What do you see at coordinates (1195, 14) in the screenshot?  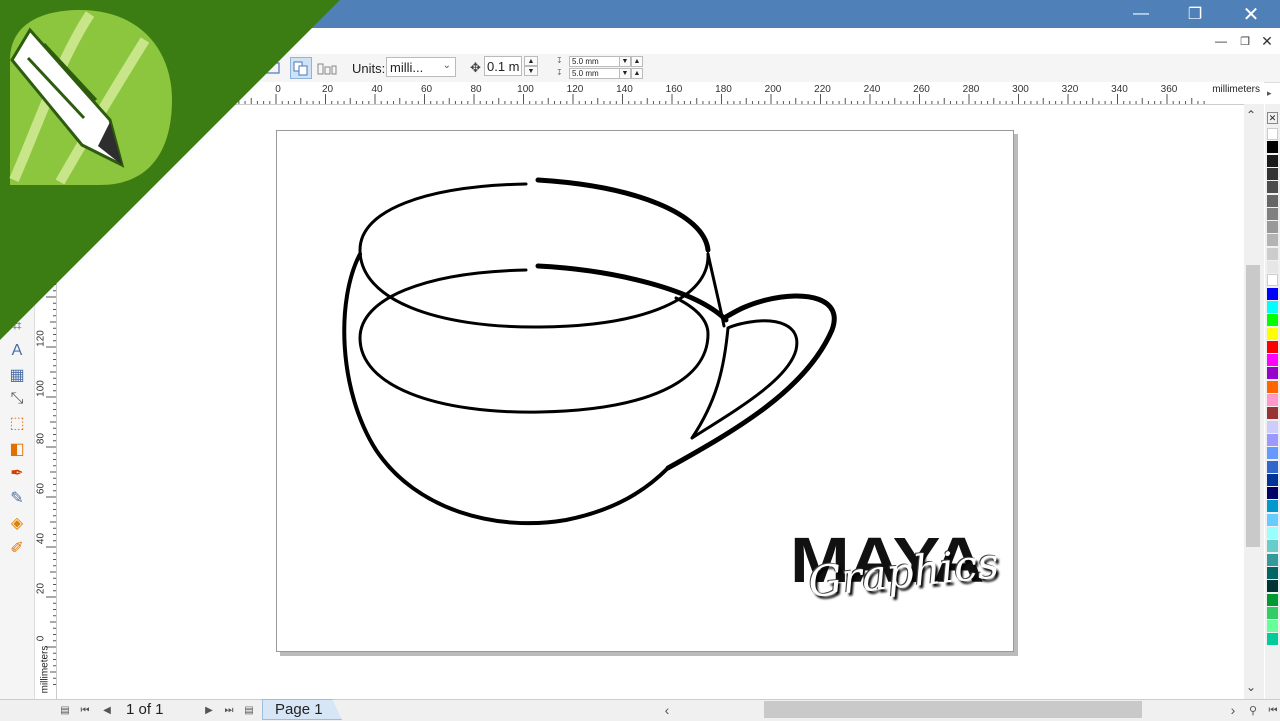 I see `restore-icon: ❐` at bounding box center [1195, 14].